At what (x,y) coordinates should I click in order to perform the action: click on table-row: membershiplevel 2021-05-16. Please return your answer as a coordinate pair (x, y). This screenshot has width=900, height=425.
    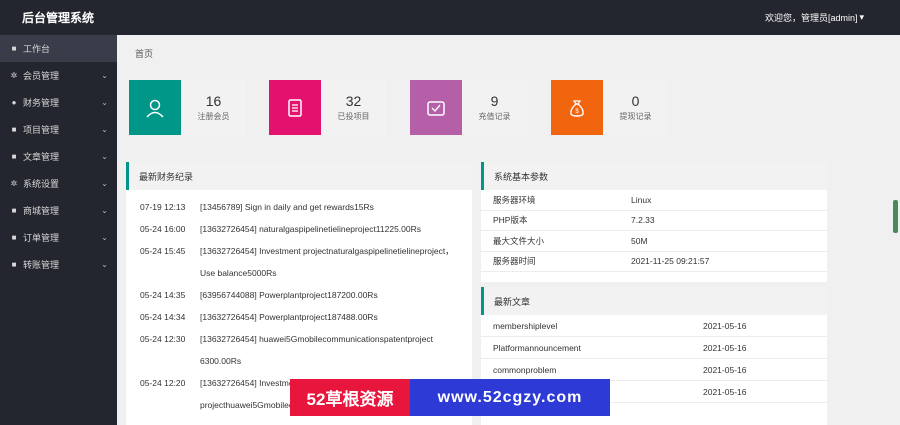
    Looking at the image, I should click on (654, 326).